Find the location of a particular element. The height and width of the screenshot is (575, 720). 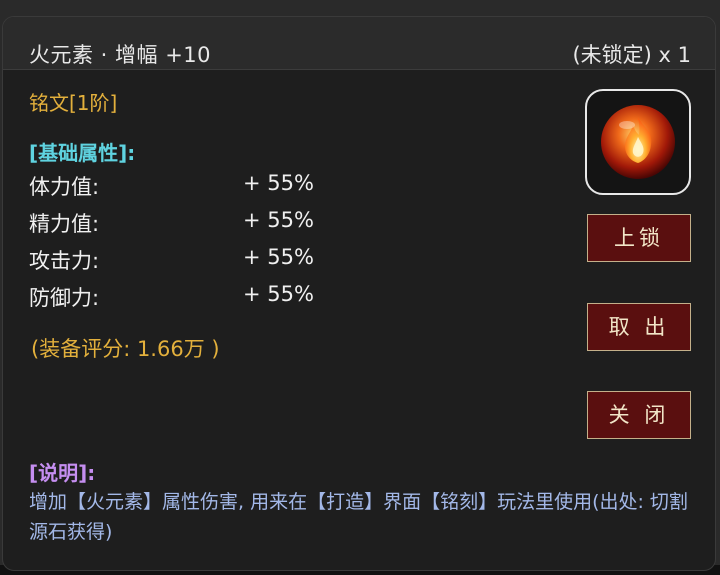

attribute-row-stamina: 体力值: + 55% is located at coordinates (179, 186).